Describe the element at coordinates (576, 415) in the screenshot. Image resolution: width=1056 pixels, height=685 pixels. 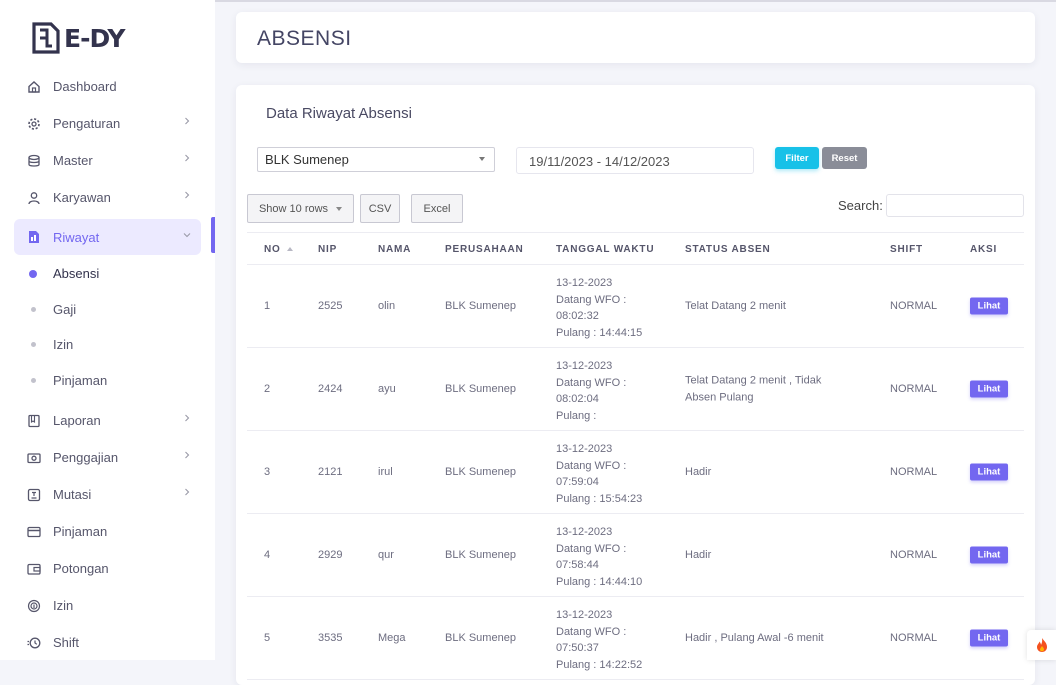
I see `pulang-text: Pulang :` at that location.